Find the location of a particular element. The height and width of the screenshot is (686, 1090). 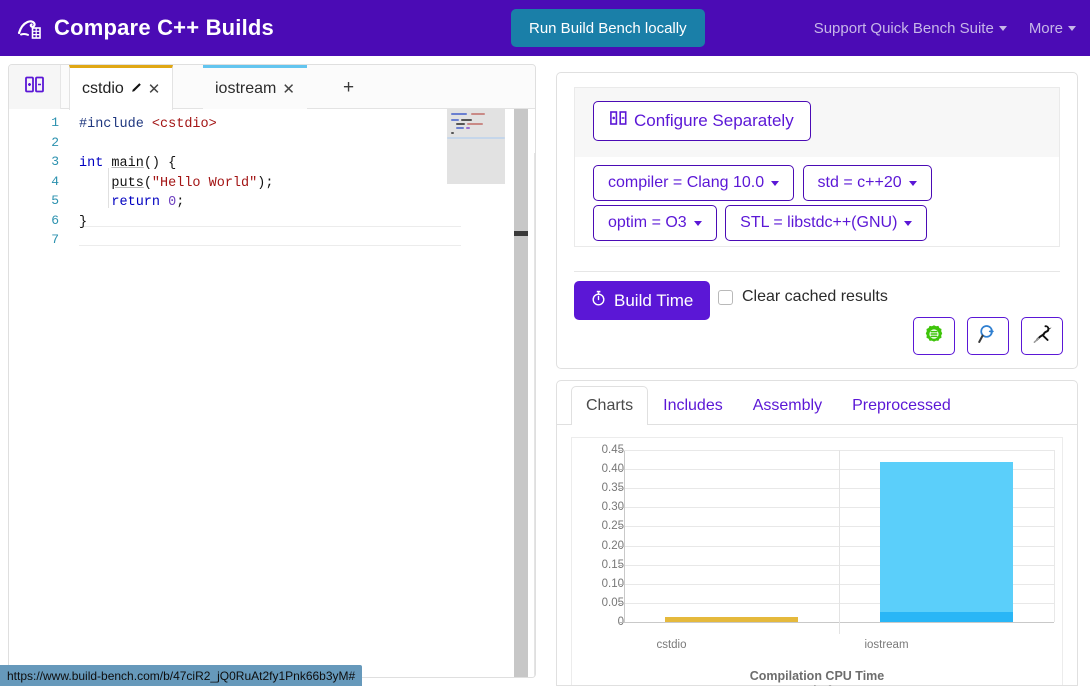

stl-dropdown-label: STL = libstdc++(GNU) is located at coordinates (819, 222).